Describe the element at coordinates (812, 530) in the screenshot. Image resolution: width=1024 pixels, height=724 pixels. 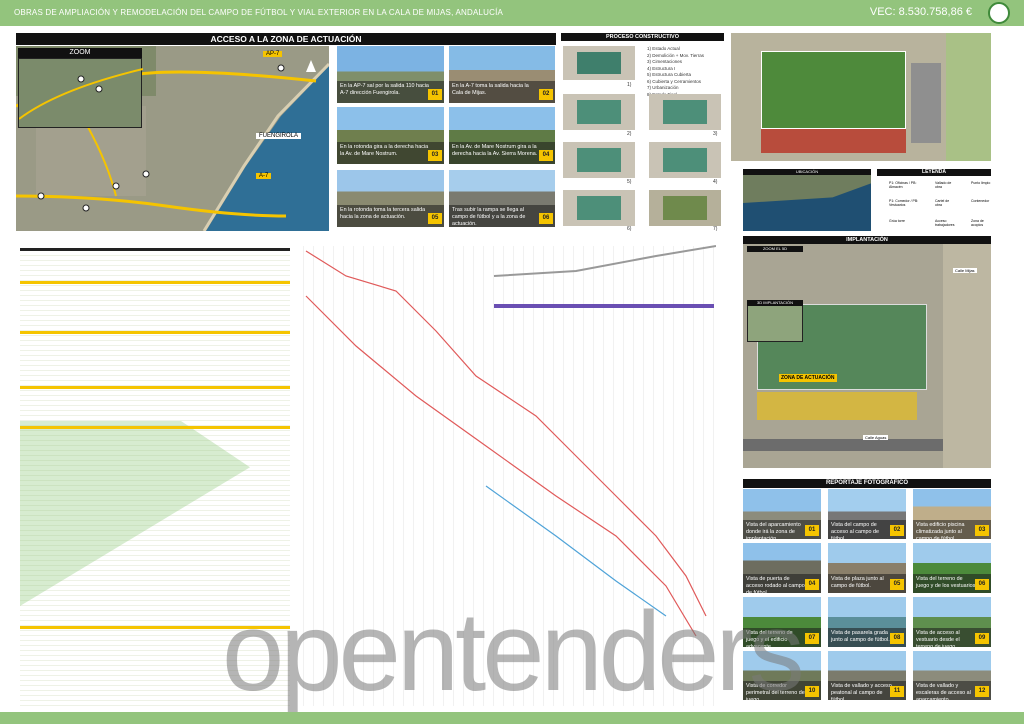
I see `report-num-01: 01` at that location.